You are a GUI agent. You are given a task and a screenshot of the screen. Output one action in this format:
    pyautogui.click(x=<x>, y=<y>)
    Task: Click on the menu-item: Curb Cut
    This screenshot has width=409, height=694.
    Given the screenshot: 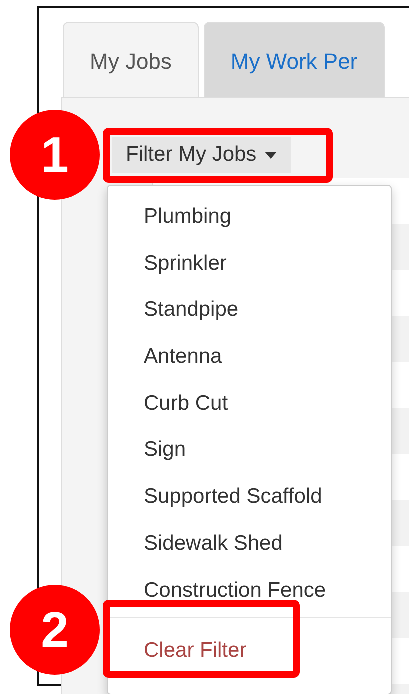 What is the action you would take?
    pyautogui.click(x=186, y=403)
    